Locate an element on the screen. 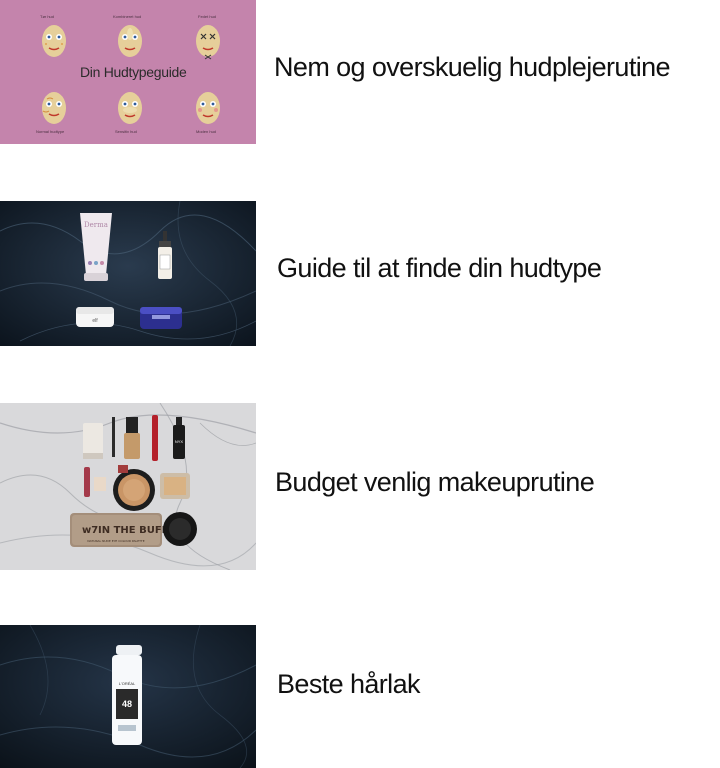 The height and width of the screenshot is (768, 720). face-label: Moden hud is located at coordinates (206, 131).